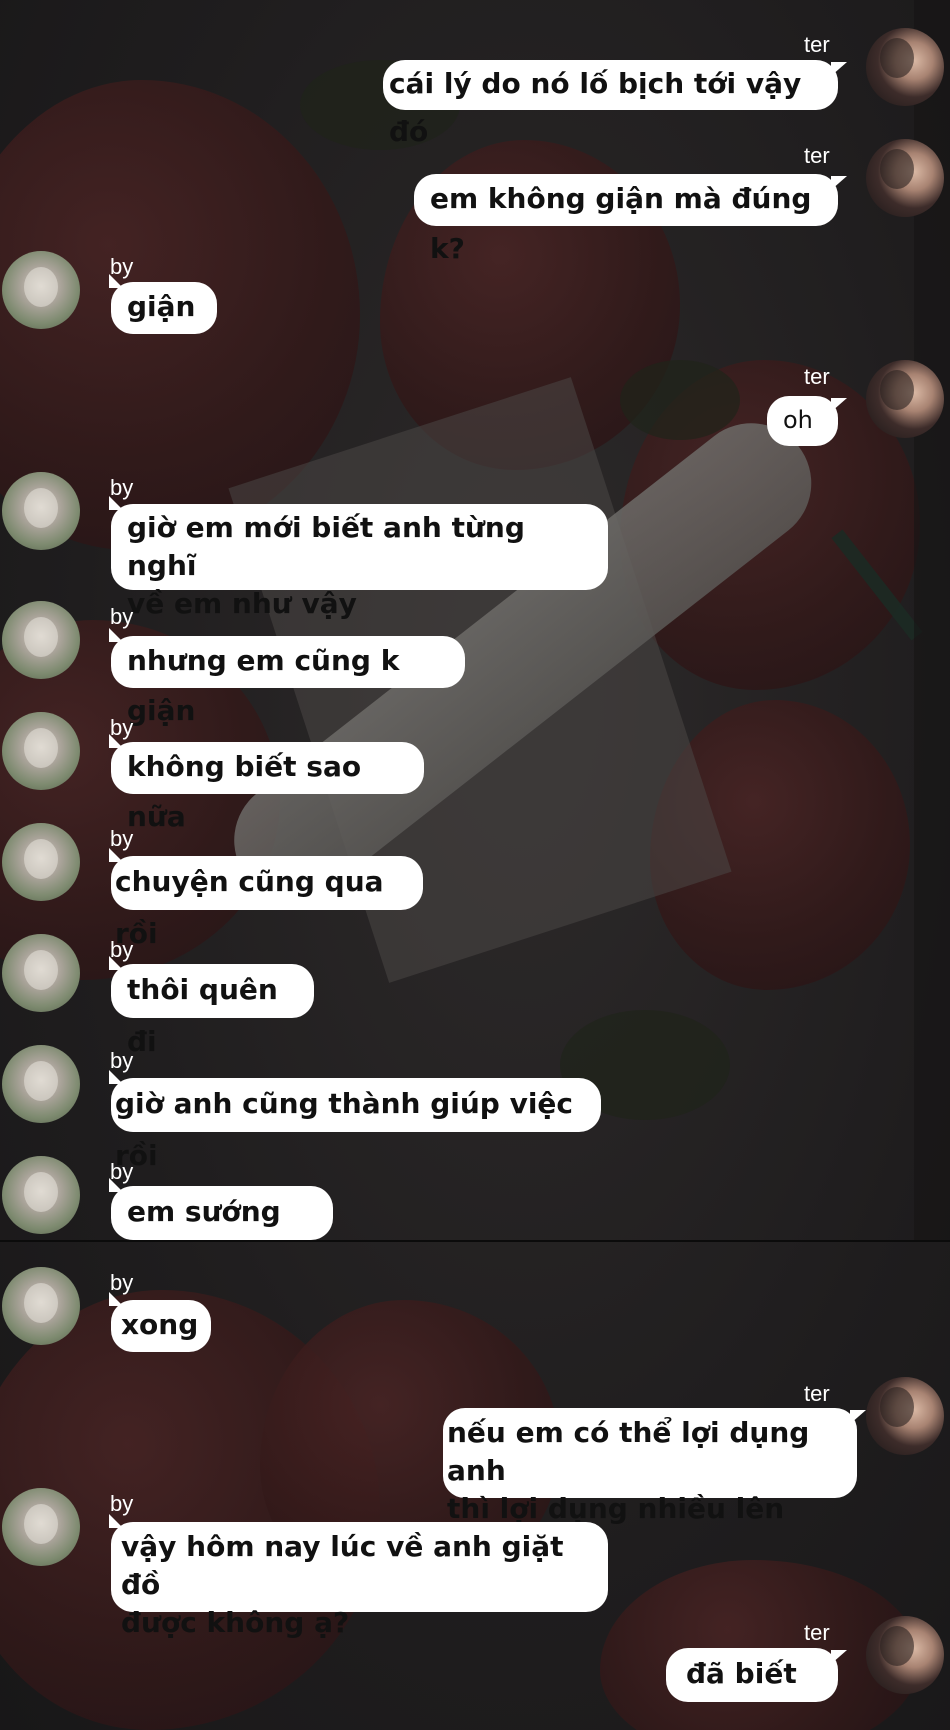  What do you see at coordinates (475, 1241) in the screenshot?
I see `screenshot-seam` at bounding box center [475, 1241].